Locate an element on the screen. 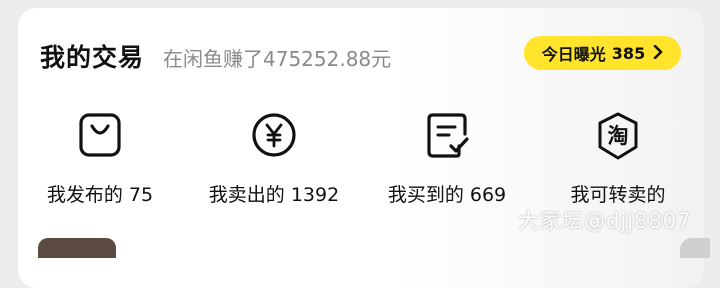  watermark: 大家坛@djj8807 is located at coordinates (605, 221).